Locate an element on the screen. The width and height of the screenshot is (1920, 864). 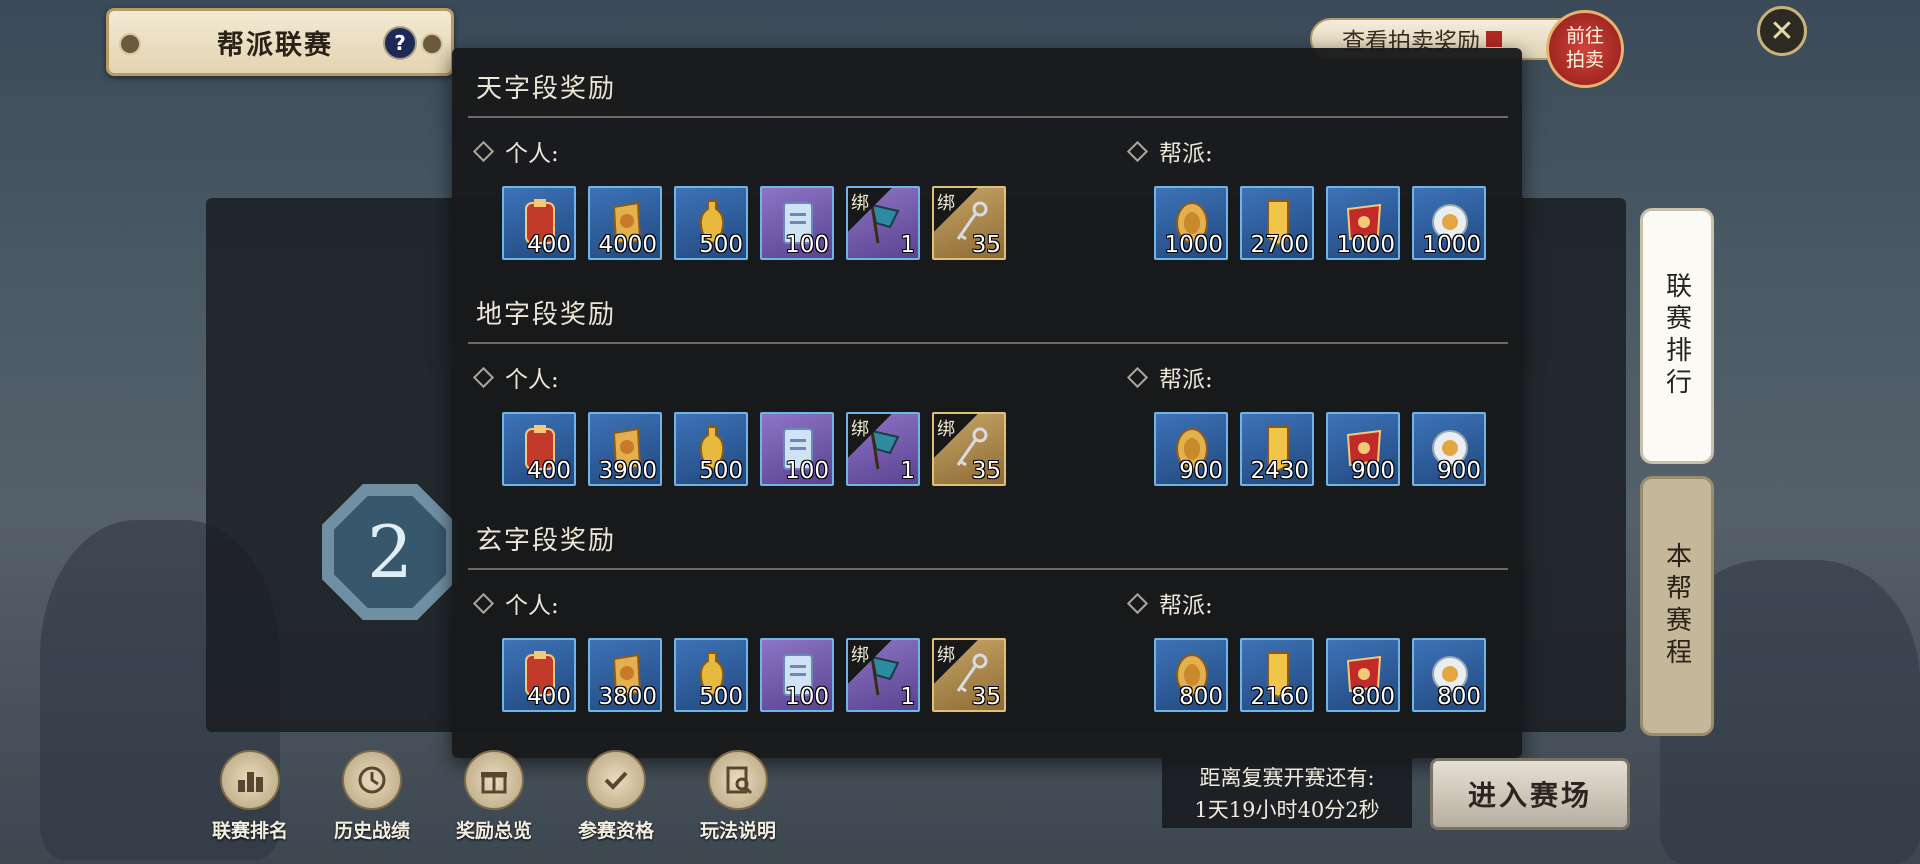
close-button: ✕ is located at coordinates (1782, 31).